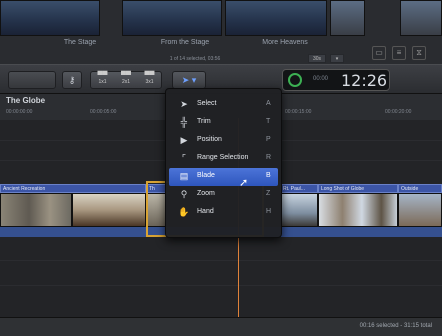  I want to click on timeline-clip-title: Outside, so click(420, 188).